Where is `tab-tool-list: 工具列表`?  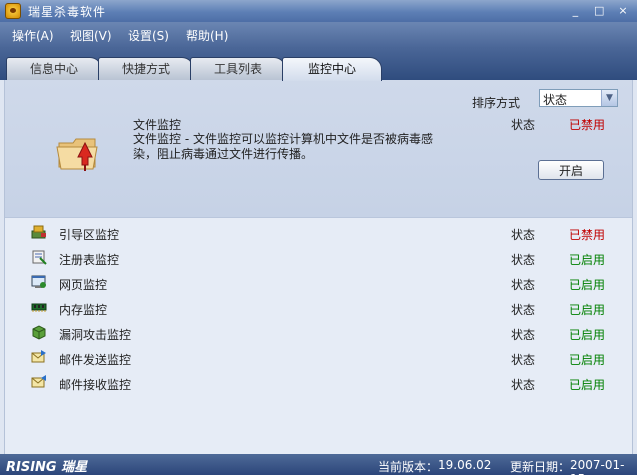
tab-tool-list: 工具列表 is located at coordinates (238, 68).